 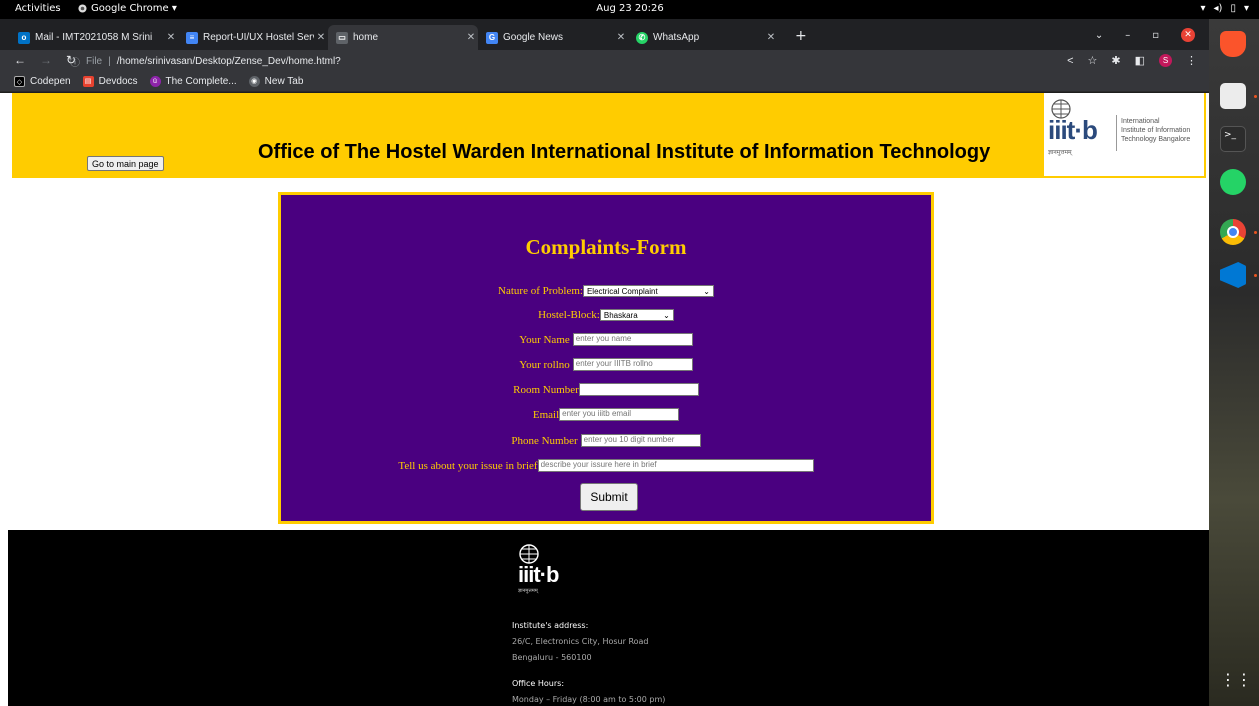 I want to click on kebab-menu-icon: ⋮, so click(x=1191, y=60).